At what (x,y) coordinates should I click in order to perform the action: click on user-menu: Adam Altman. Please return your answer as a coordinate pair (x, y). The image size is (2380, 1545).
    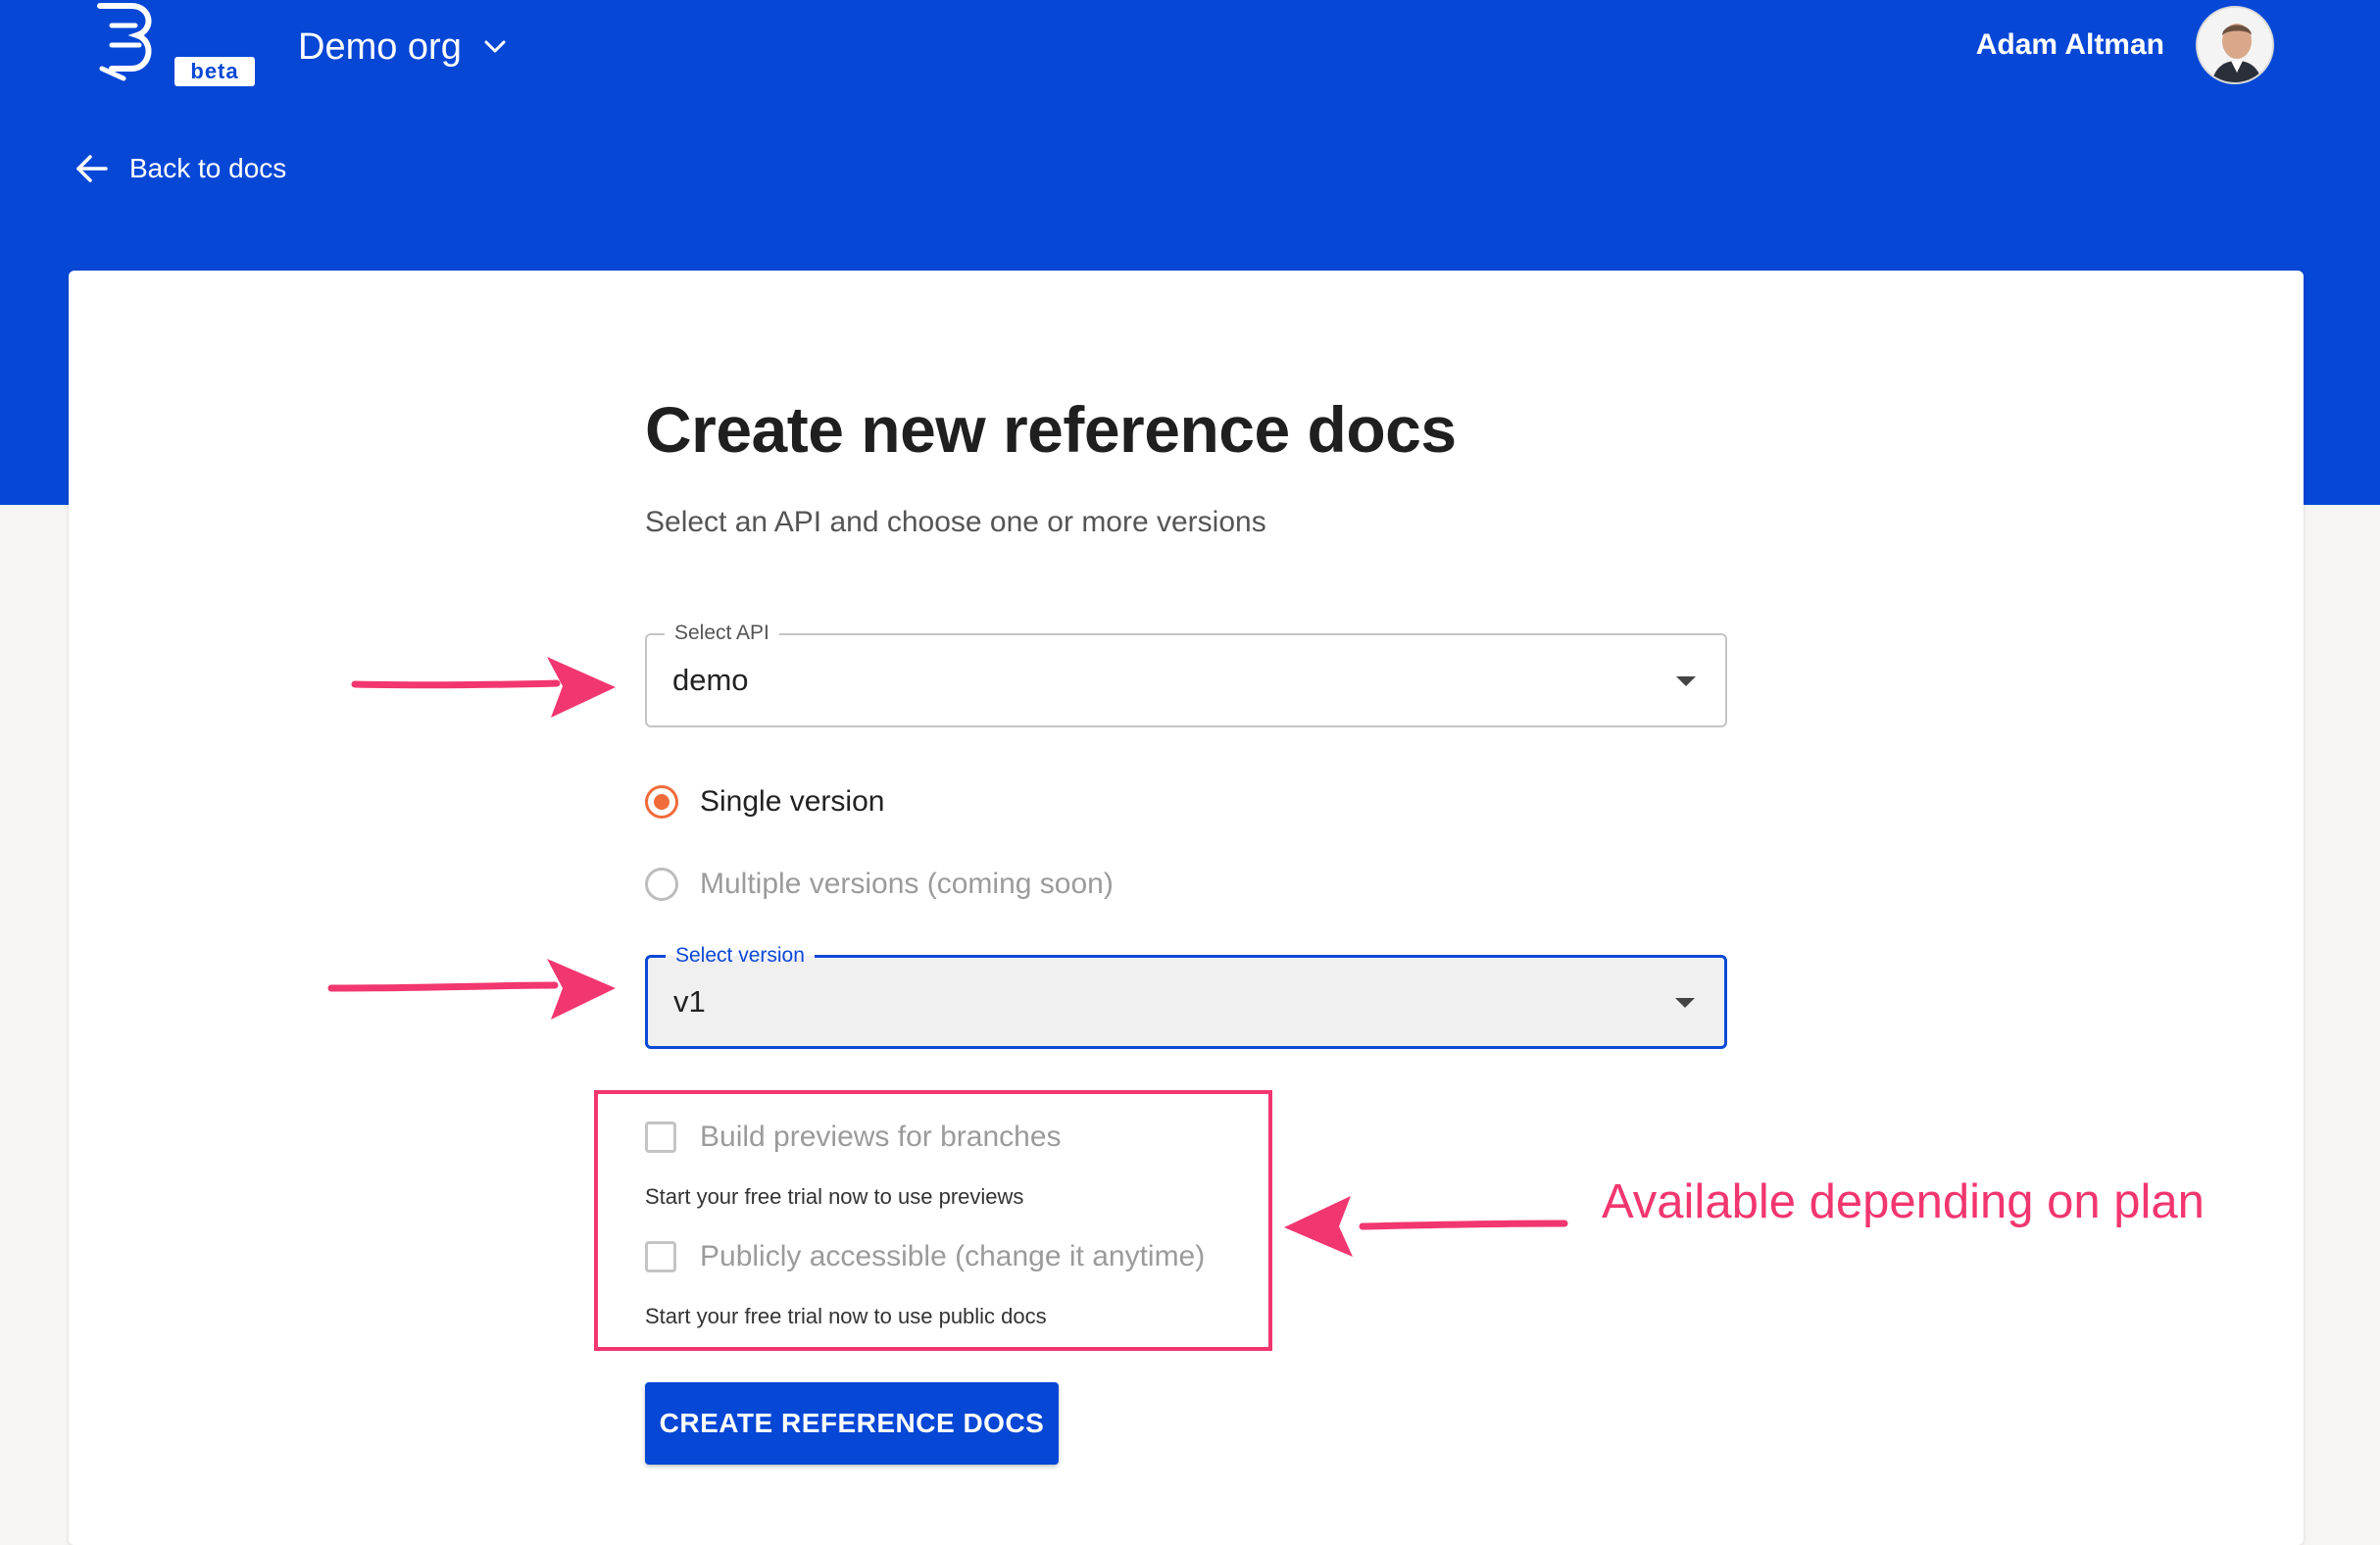
    Looking at the image, I should click on (2125, 45).